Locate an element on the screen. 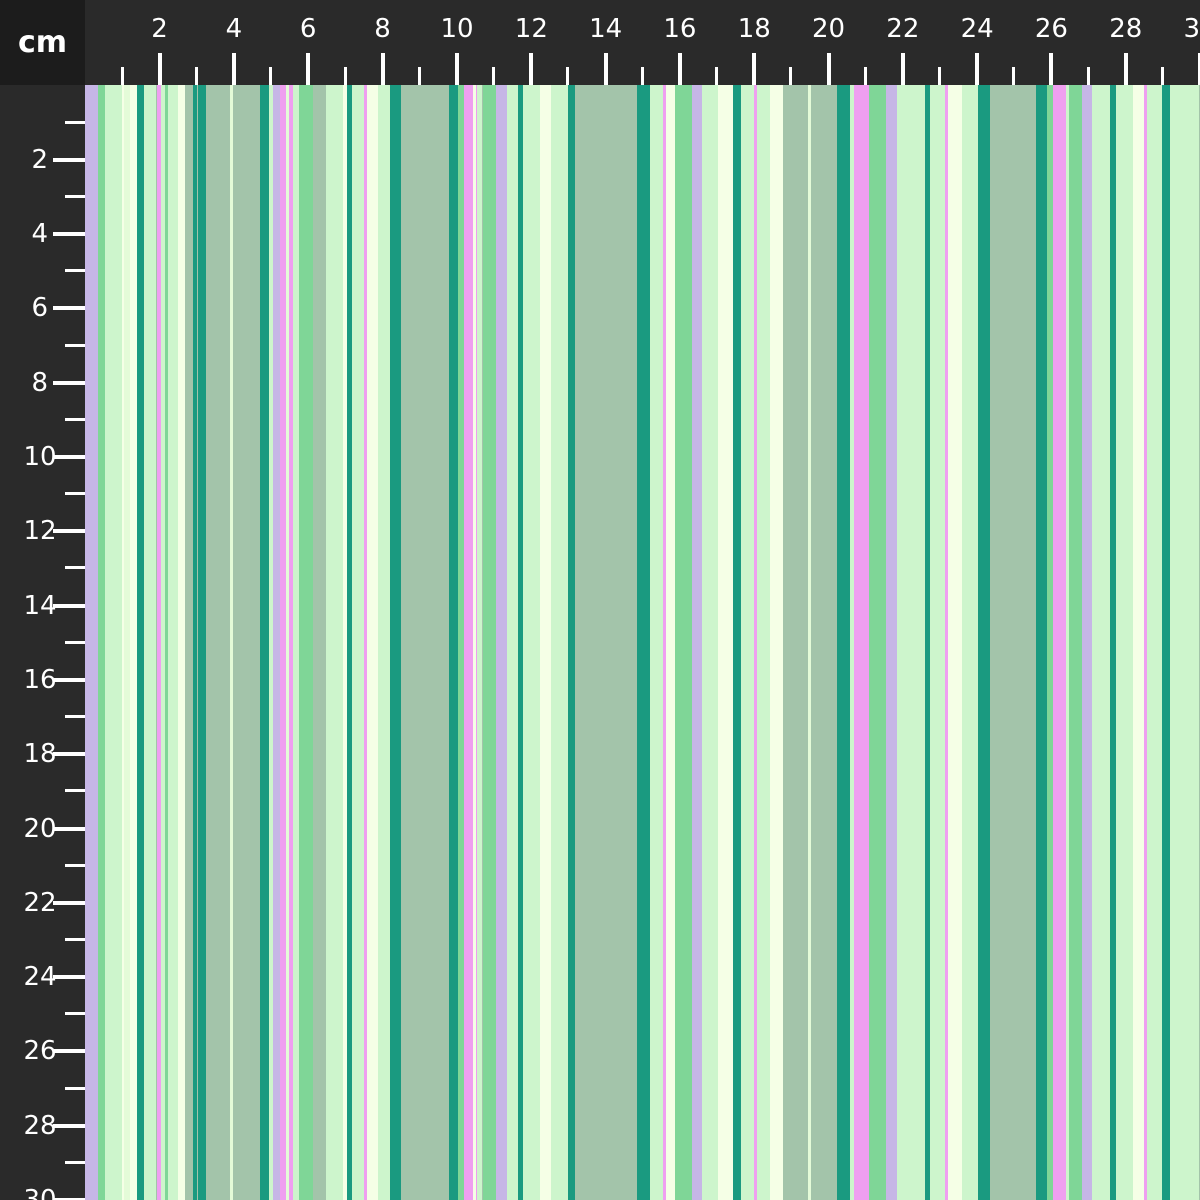  ruler-tick-label: 26 is located at coordinates (1051, 29).